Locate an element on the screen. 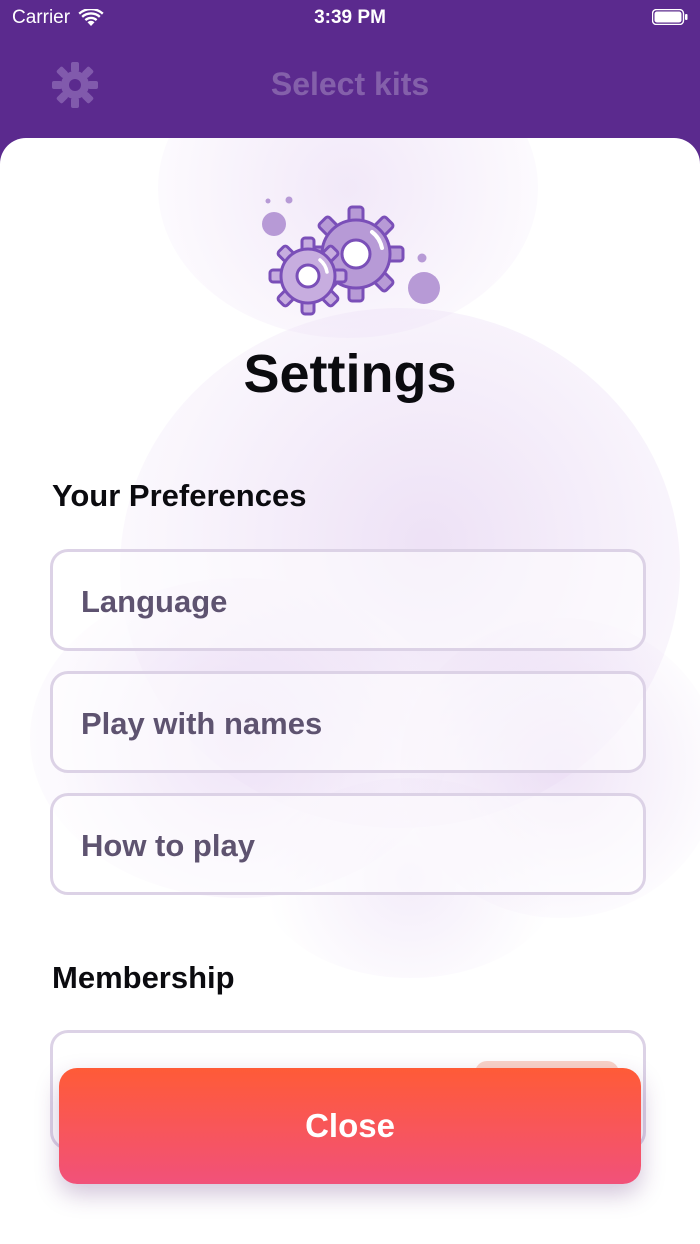 This screenshot has width=700, height=1244. preferences-heading: Your Preferences is located at coordinates (179, 495).